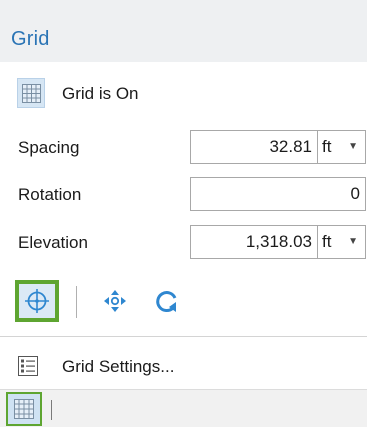 This screenshot has height=427, width=367. I want to click on center-snap-button, so click(37, 301).